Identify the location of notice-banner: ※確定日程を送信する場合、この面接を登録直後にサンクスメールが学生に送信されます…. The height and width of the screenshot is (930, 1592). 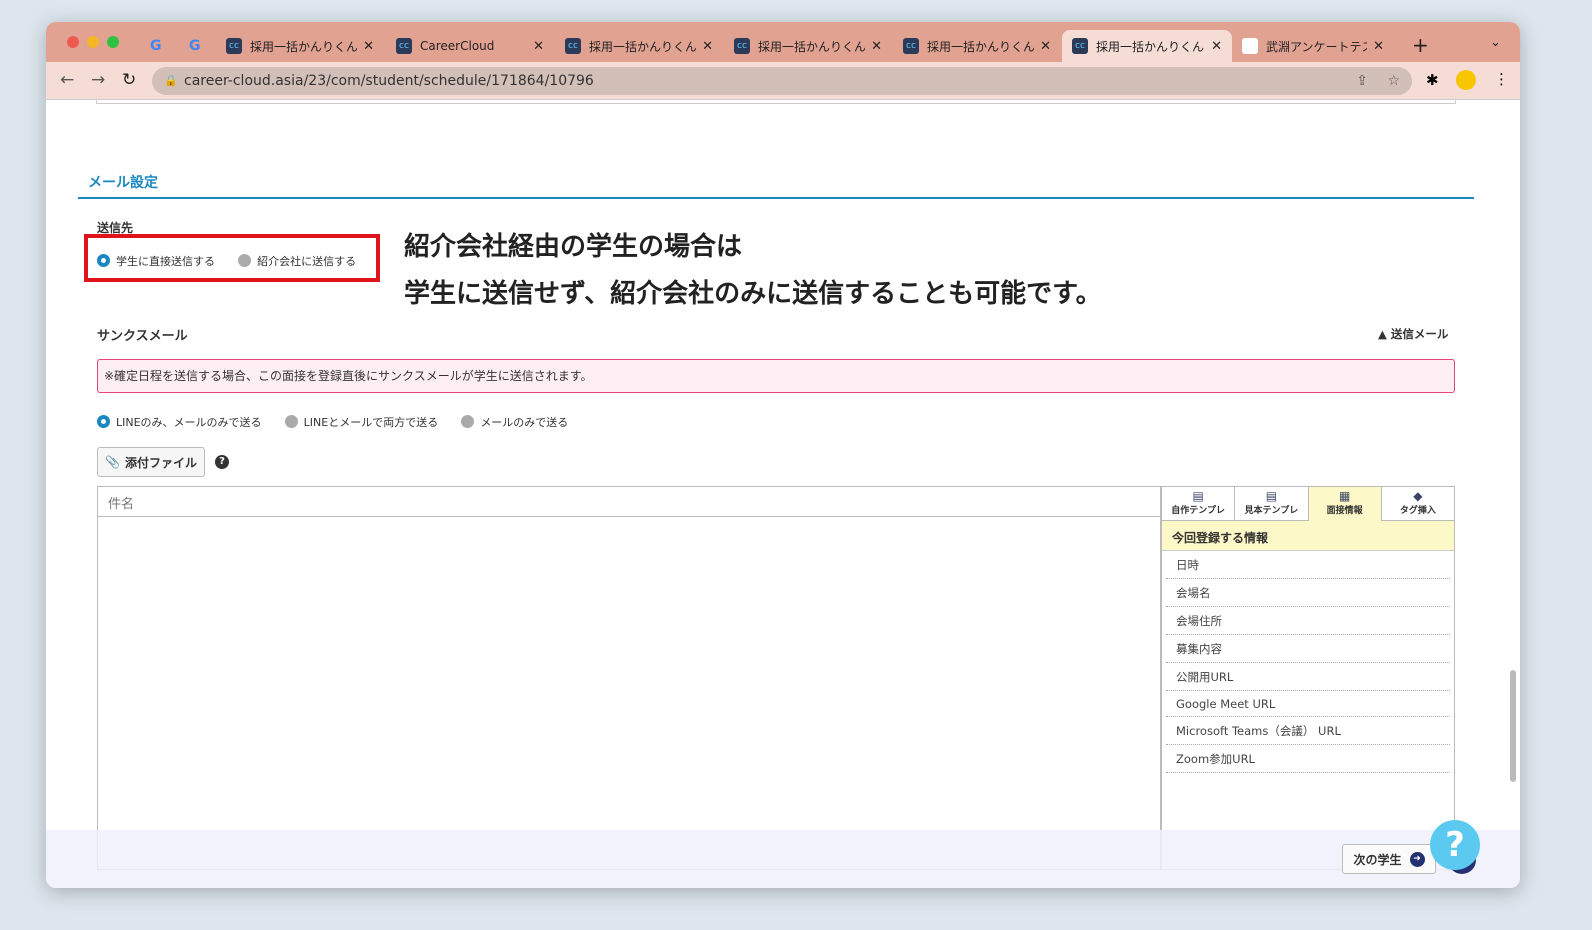
(776, 376).